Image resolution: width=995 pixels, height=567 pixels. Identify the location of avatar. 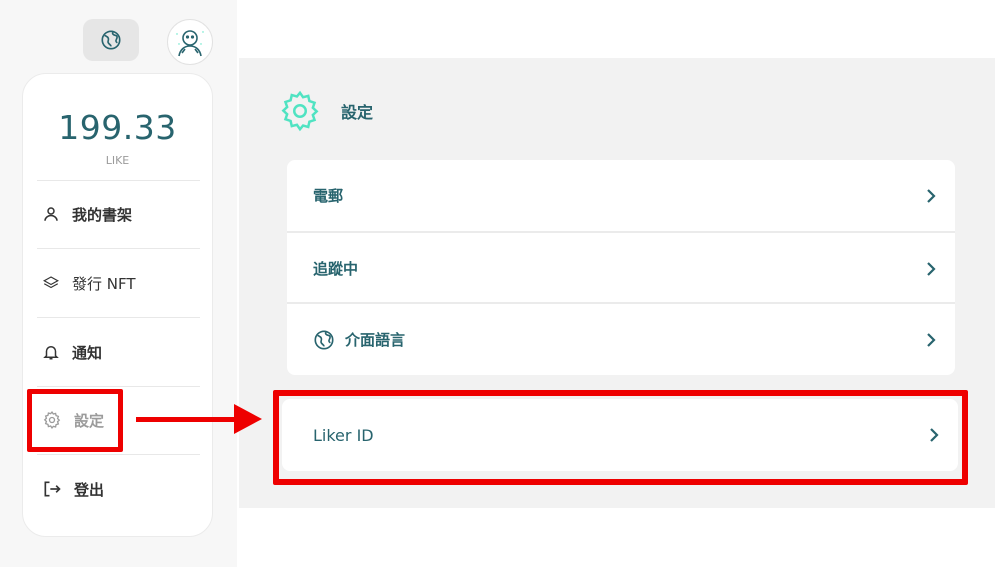
(190, 42).